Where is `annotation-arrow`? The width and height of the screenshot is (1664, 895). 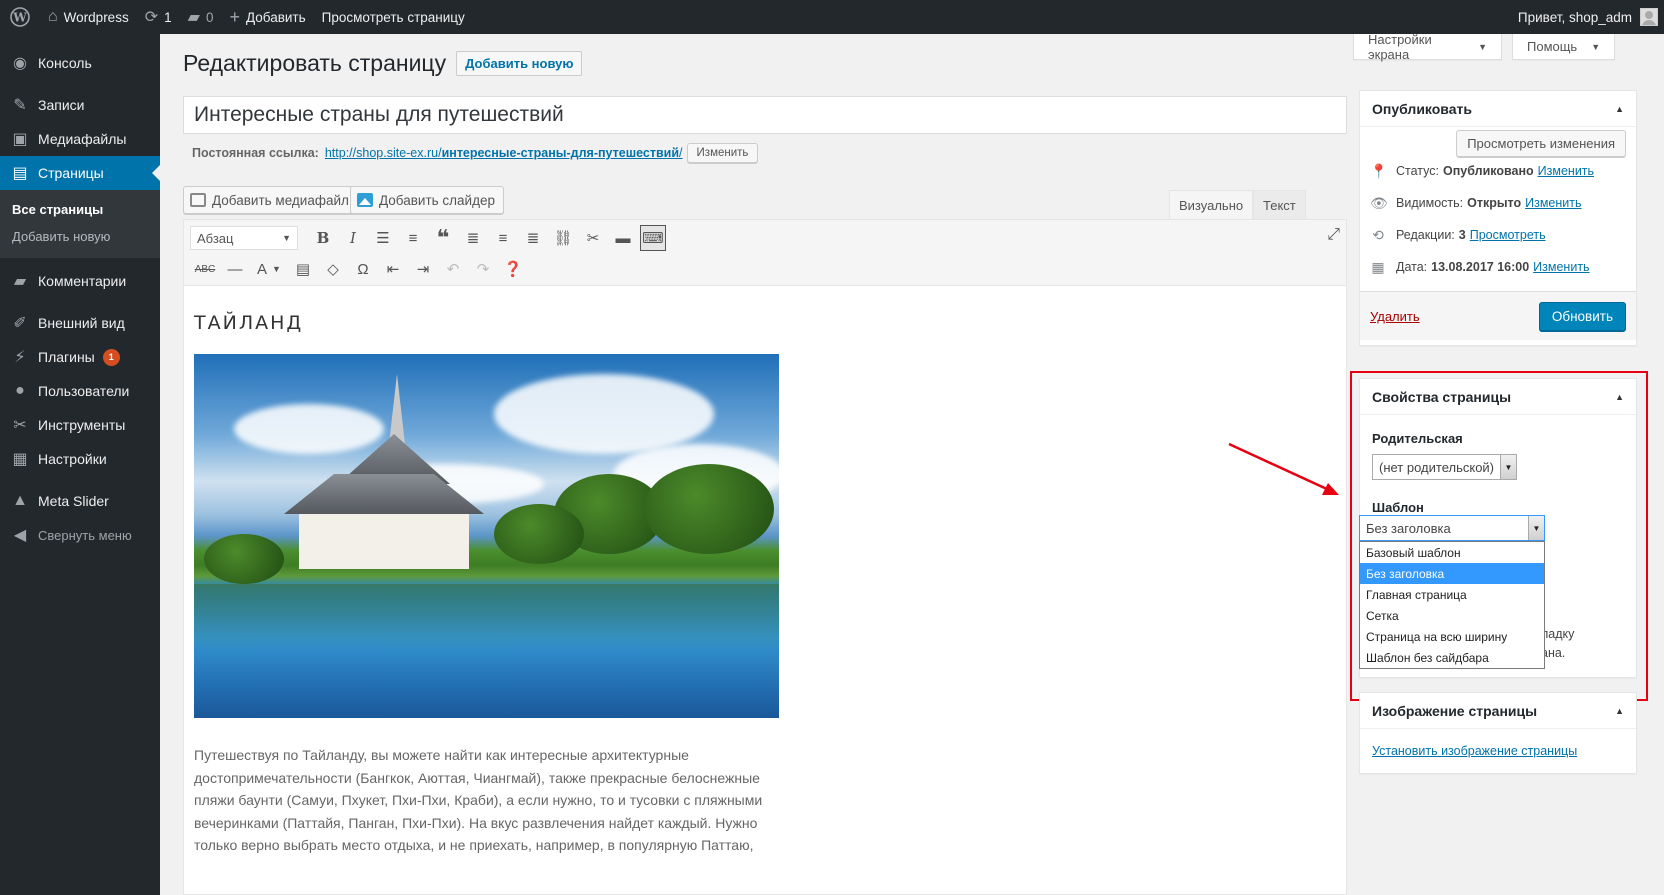
annotation-arrow is located at coordinates (1283, 468).